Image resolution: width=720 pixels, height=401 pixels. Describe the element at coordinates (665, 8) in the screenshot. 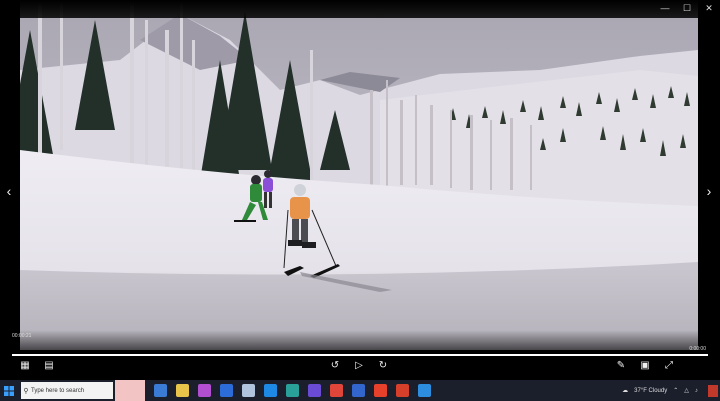

I see `minimize-icon: —` at that location.